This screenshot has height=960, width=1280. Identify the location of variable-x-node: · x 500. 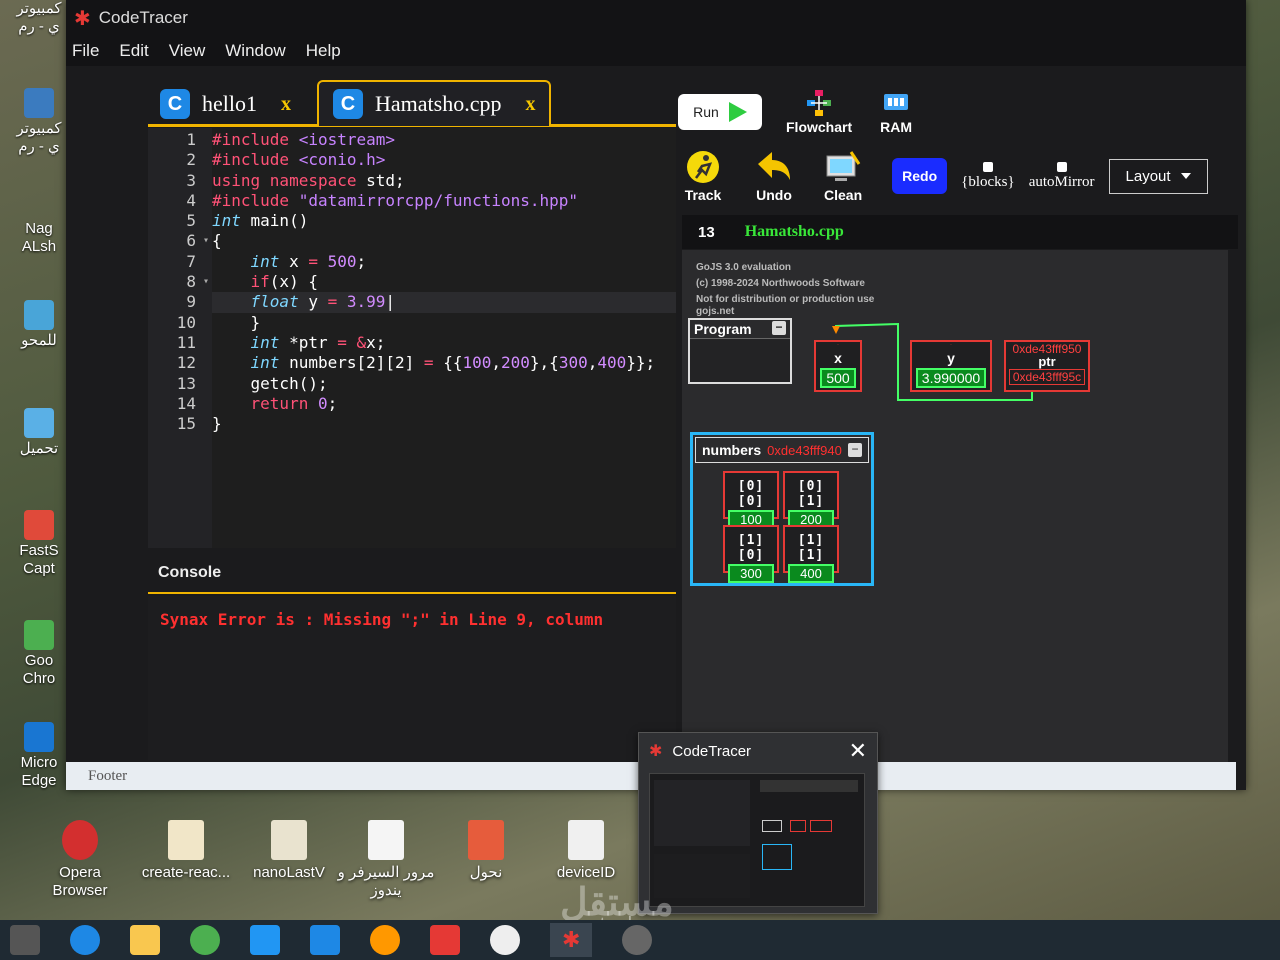
(838, 366).